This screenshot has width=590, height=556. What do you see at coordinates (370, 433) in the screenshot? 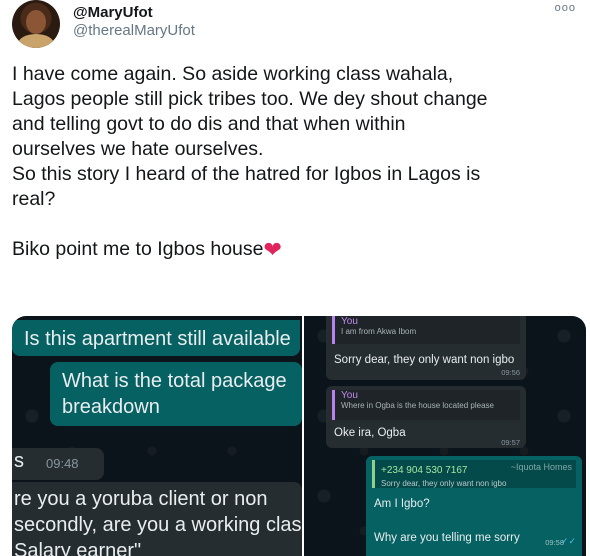
I see `message-text: Oke ira, Ogba` at bounding box center [370, 433].